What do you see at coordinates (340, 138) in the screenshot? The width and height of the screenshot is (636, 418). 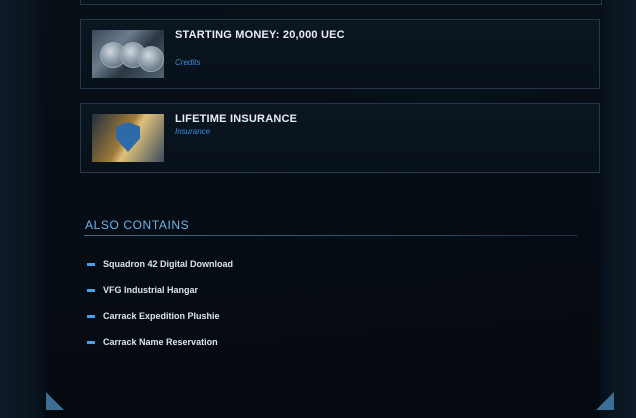 I see `item-card-lifetime-insurance: LIFETIME INSURANCE Insurance` at bounding box center [340, 138].